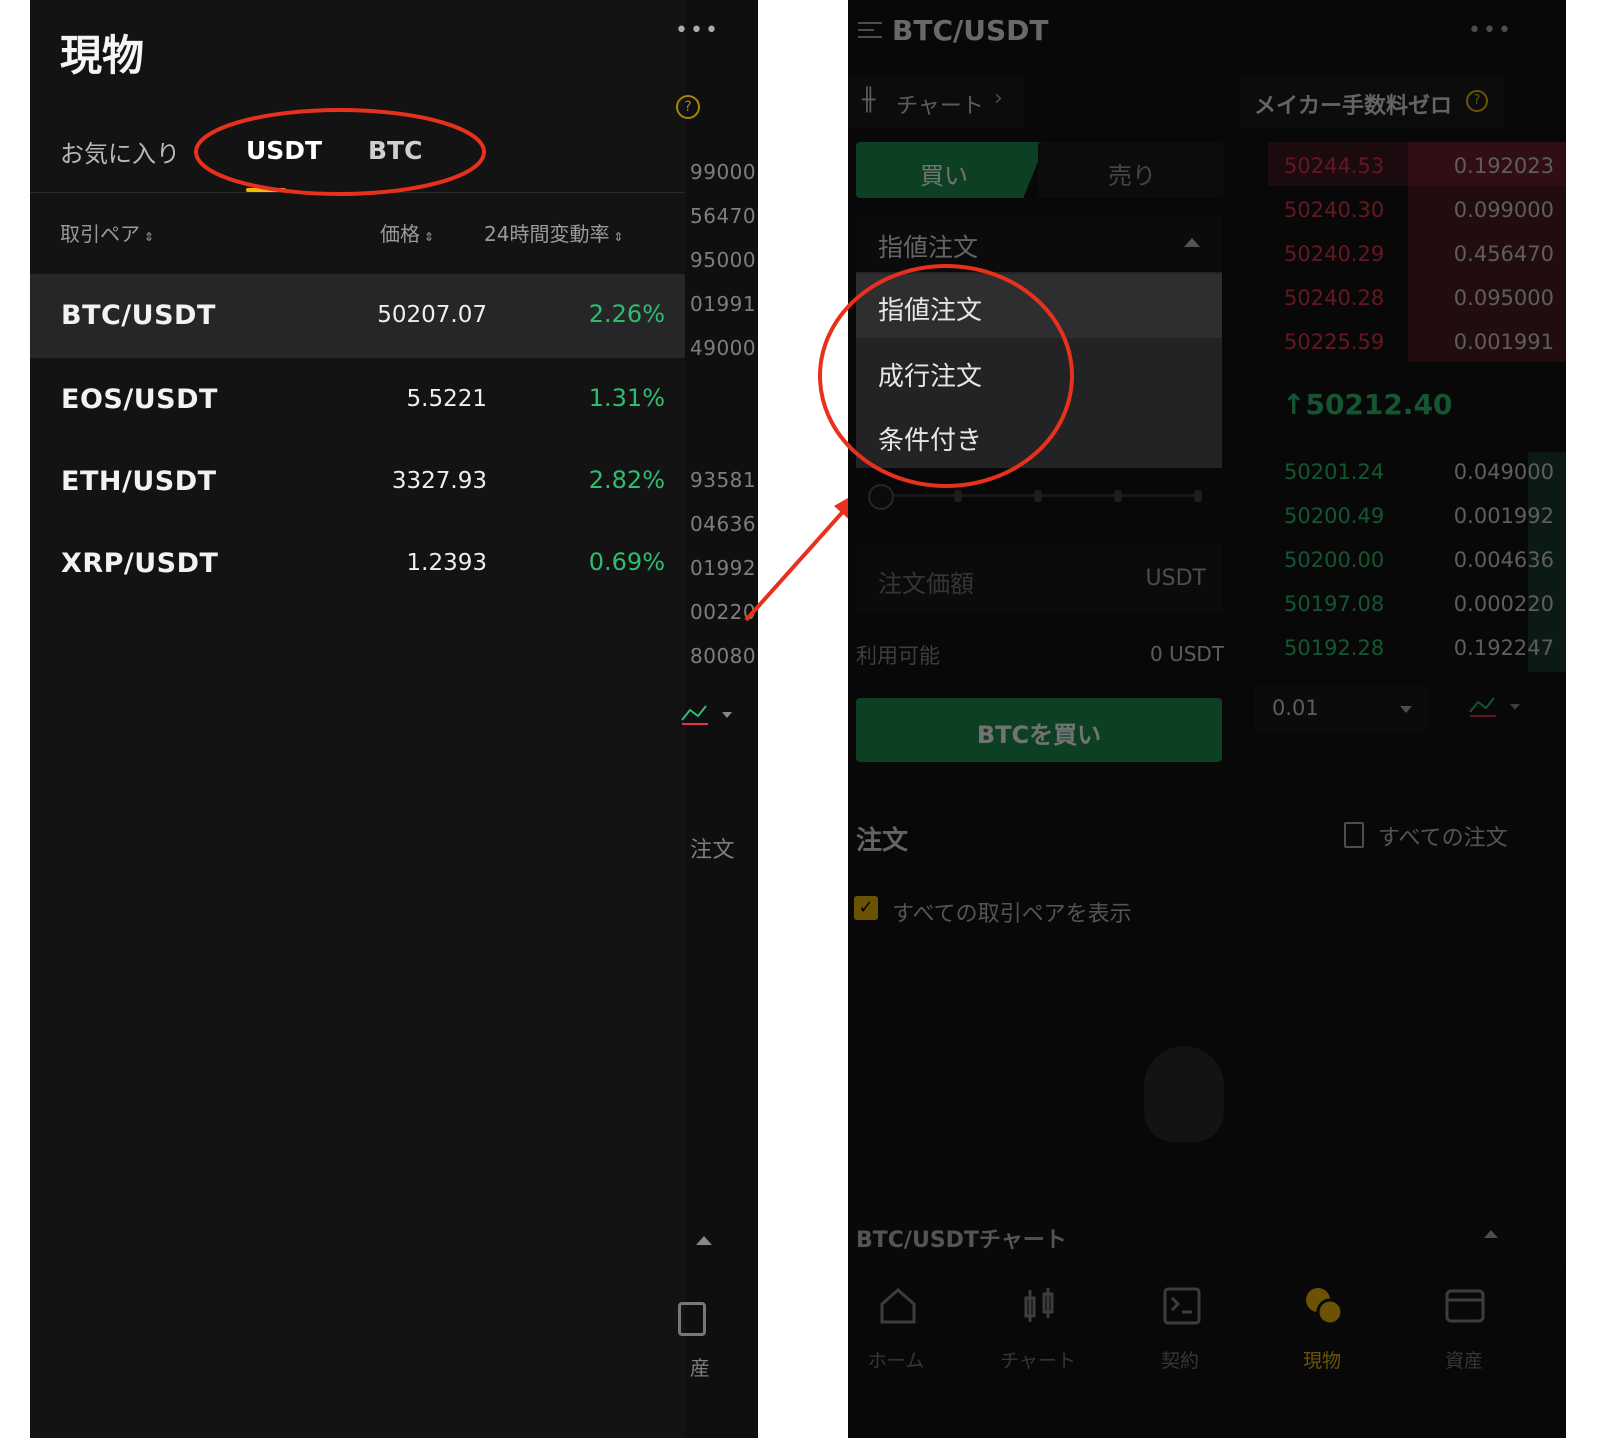  What do you see at coordinates (1406, 709) in the screenshot?
I see `chevron-down-icon` at bounding box center [1406, 709].